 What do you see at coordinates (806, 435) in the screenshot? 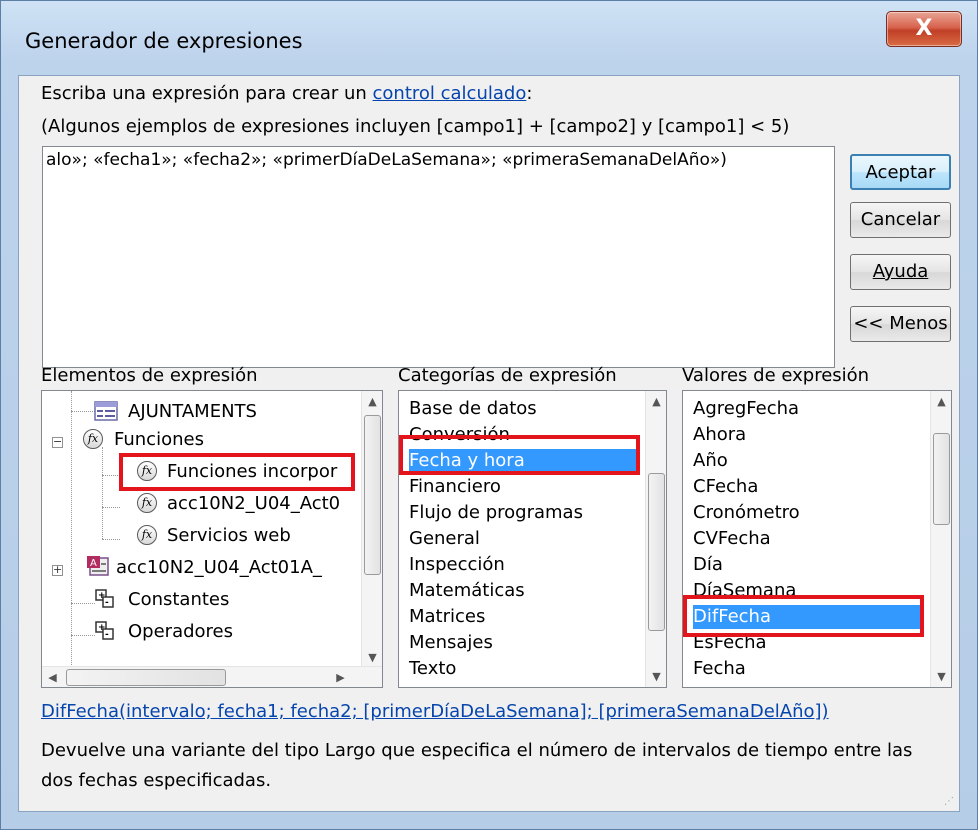
I see `valor-item: Ahora` at bounding box center [806, 435].